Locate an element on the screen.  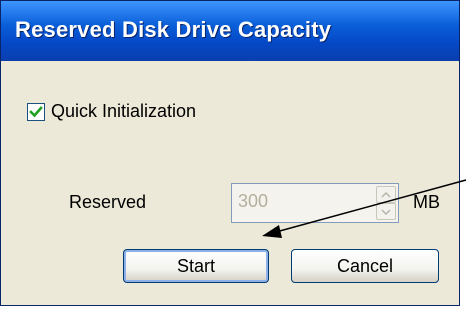
quick-initialization-checkbox is located at coordinates (36, 111).